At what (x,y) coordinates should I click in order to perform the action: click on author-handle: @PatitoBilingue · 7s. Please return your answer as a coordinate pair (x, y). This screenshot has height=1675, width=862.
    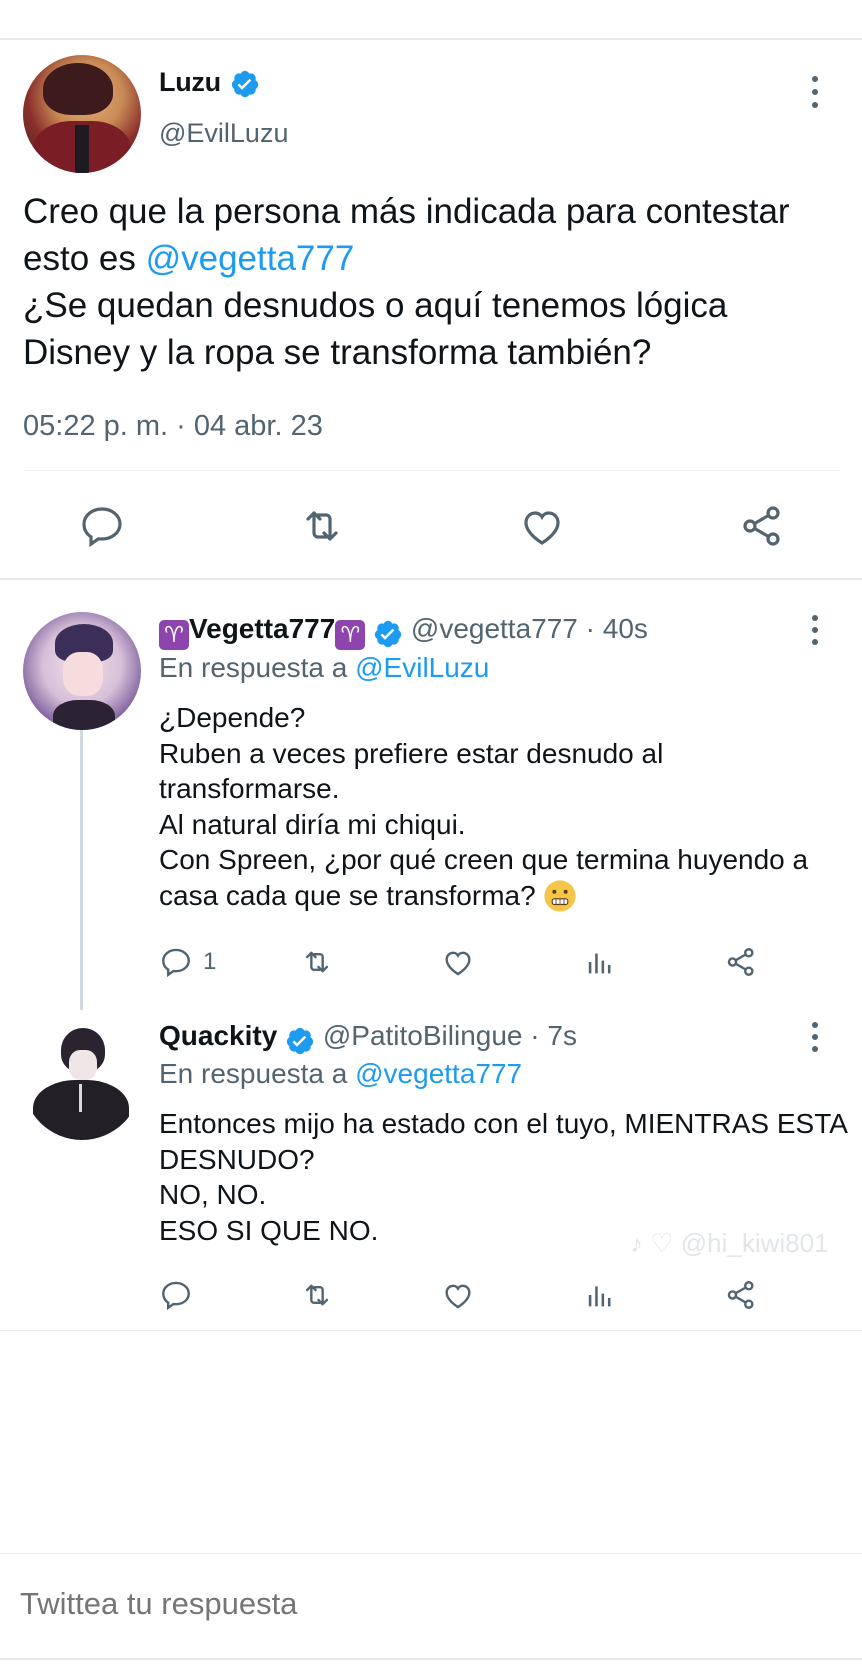
    Looking at the image, I should click on (450, 1035).